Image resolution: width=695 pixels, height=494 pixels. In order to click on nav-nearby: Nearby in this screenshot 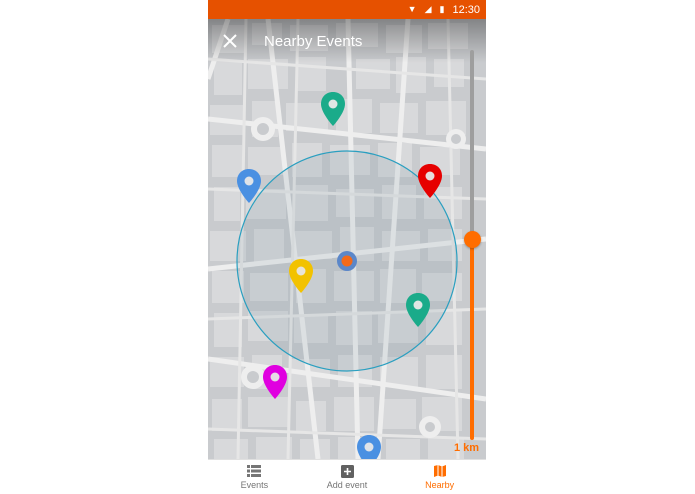, I will do `click(439, 477)`.